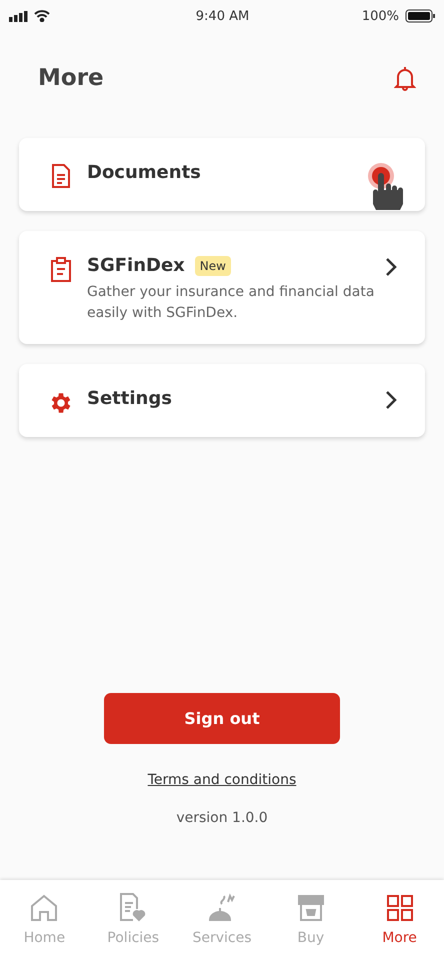 This screenshot has width=444, height=960. I want to click on card-title: Settings, so click(129, 398).